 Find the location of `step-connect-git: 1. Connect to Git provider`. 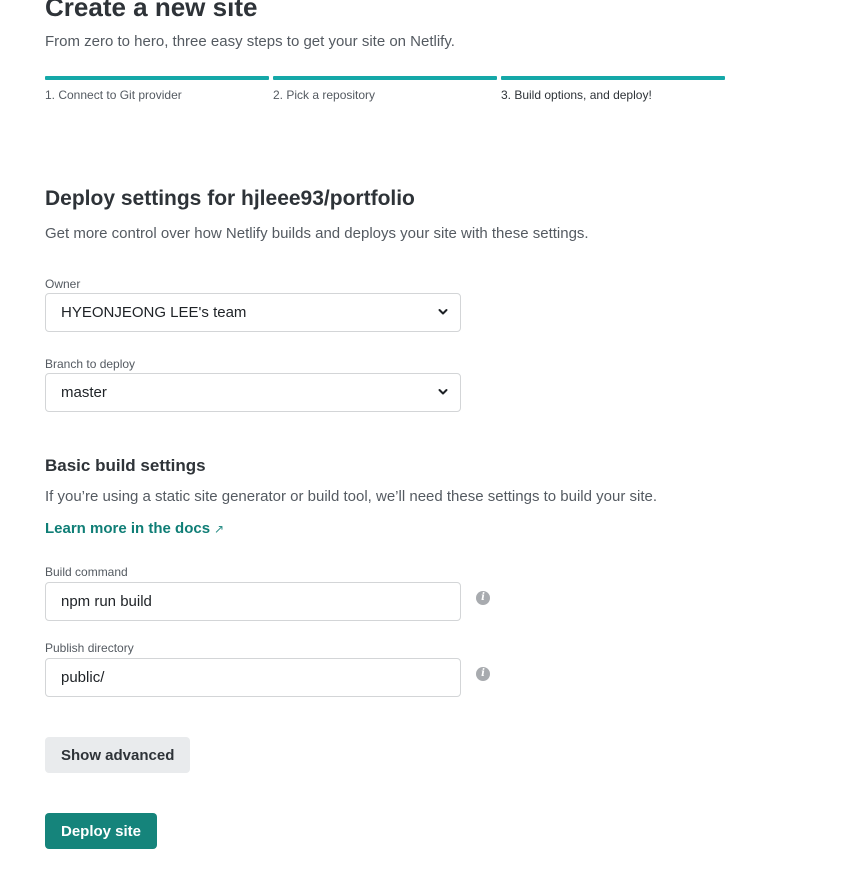

step-connect-git: 1. Connect to Git provider is located at coordinates (157, 89).